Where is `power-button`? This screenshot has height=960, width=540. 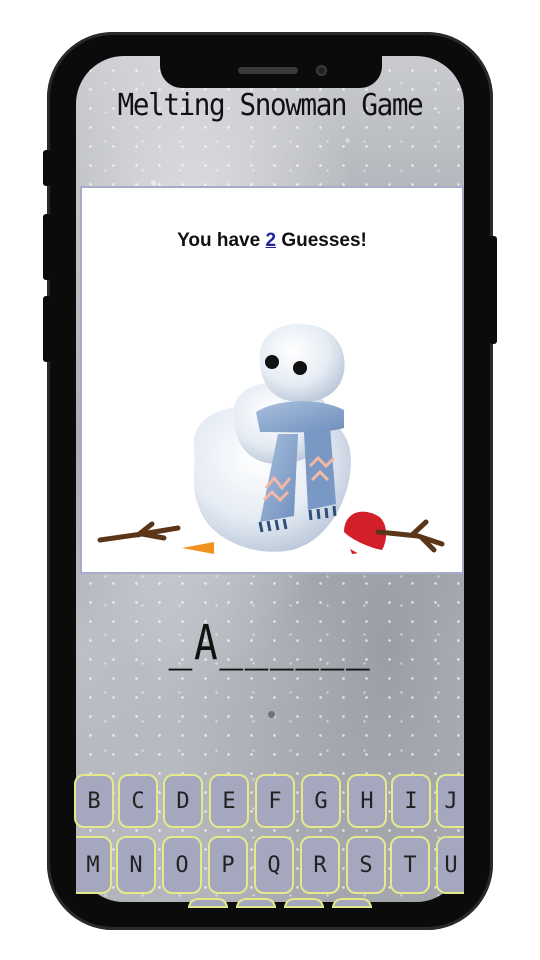
power-button is located at coordinates (493, 290).